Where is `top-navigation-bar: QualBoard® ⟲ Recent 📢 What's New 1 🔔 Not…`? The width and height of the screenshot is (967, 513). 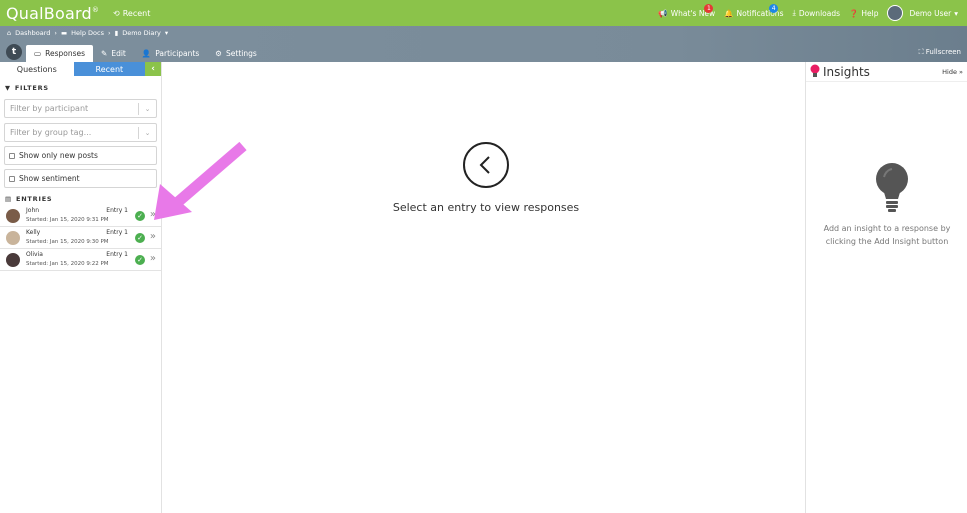 top-navigation-bar: QualBoard® ⟲ Recent 📢 What's New 1 🔔 Not… is located at coordinates (483, 13).